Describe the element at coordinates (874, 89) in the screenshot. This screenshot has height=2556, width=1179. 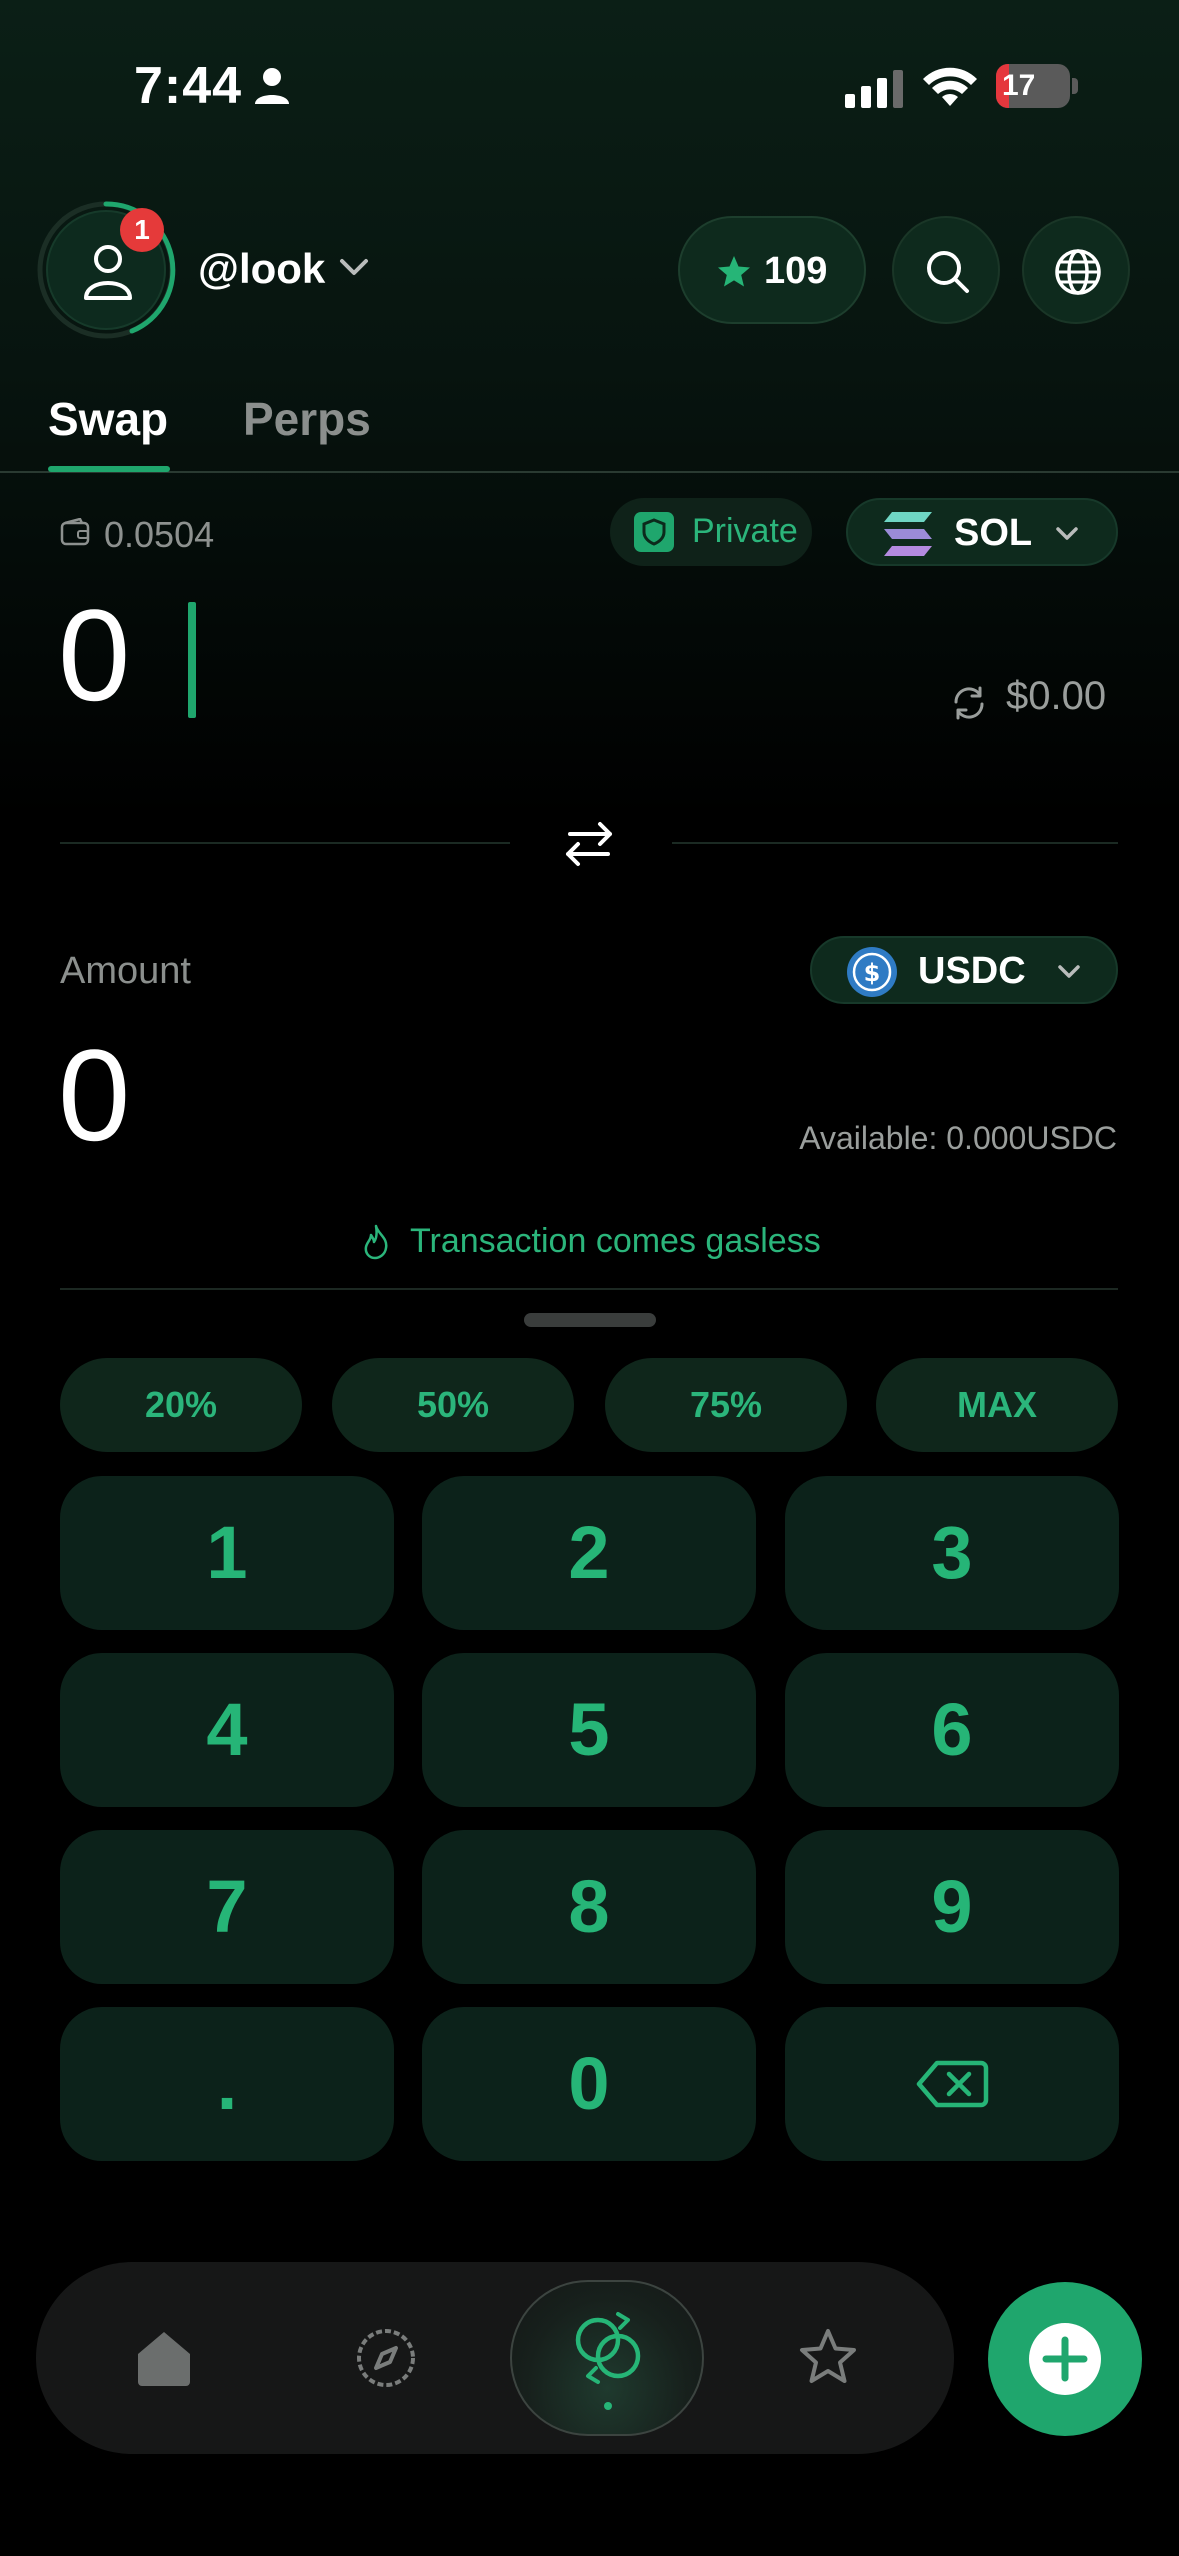
I see `cellular-signal-icon` at that location.